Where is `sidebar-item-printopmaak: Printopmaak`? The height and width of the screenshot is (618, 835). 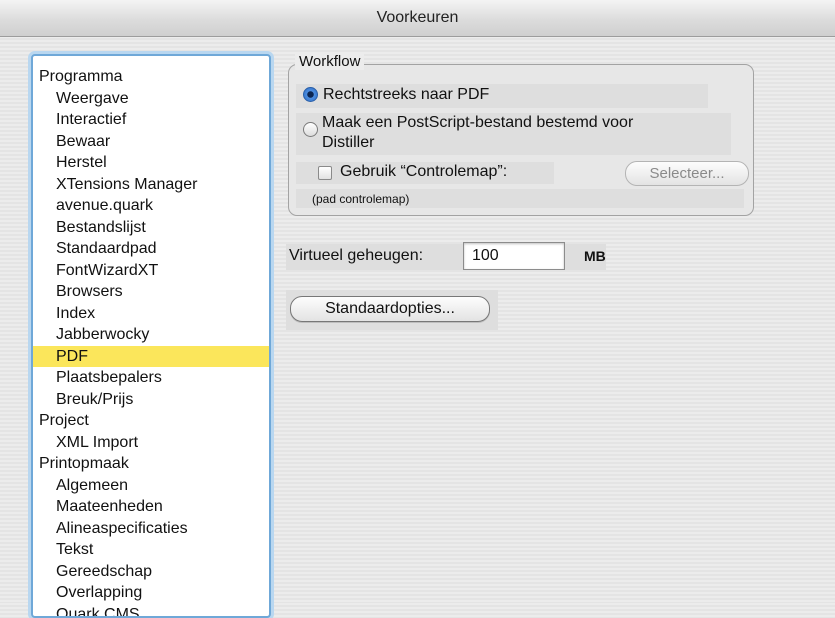
sidebar-item-printopmaak: Printopmaak is located at coordinates (151, 464).